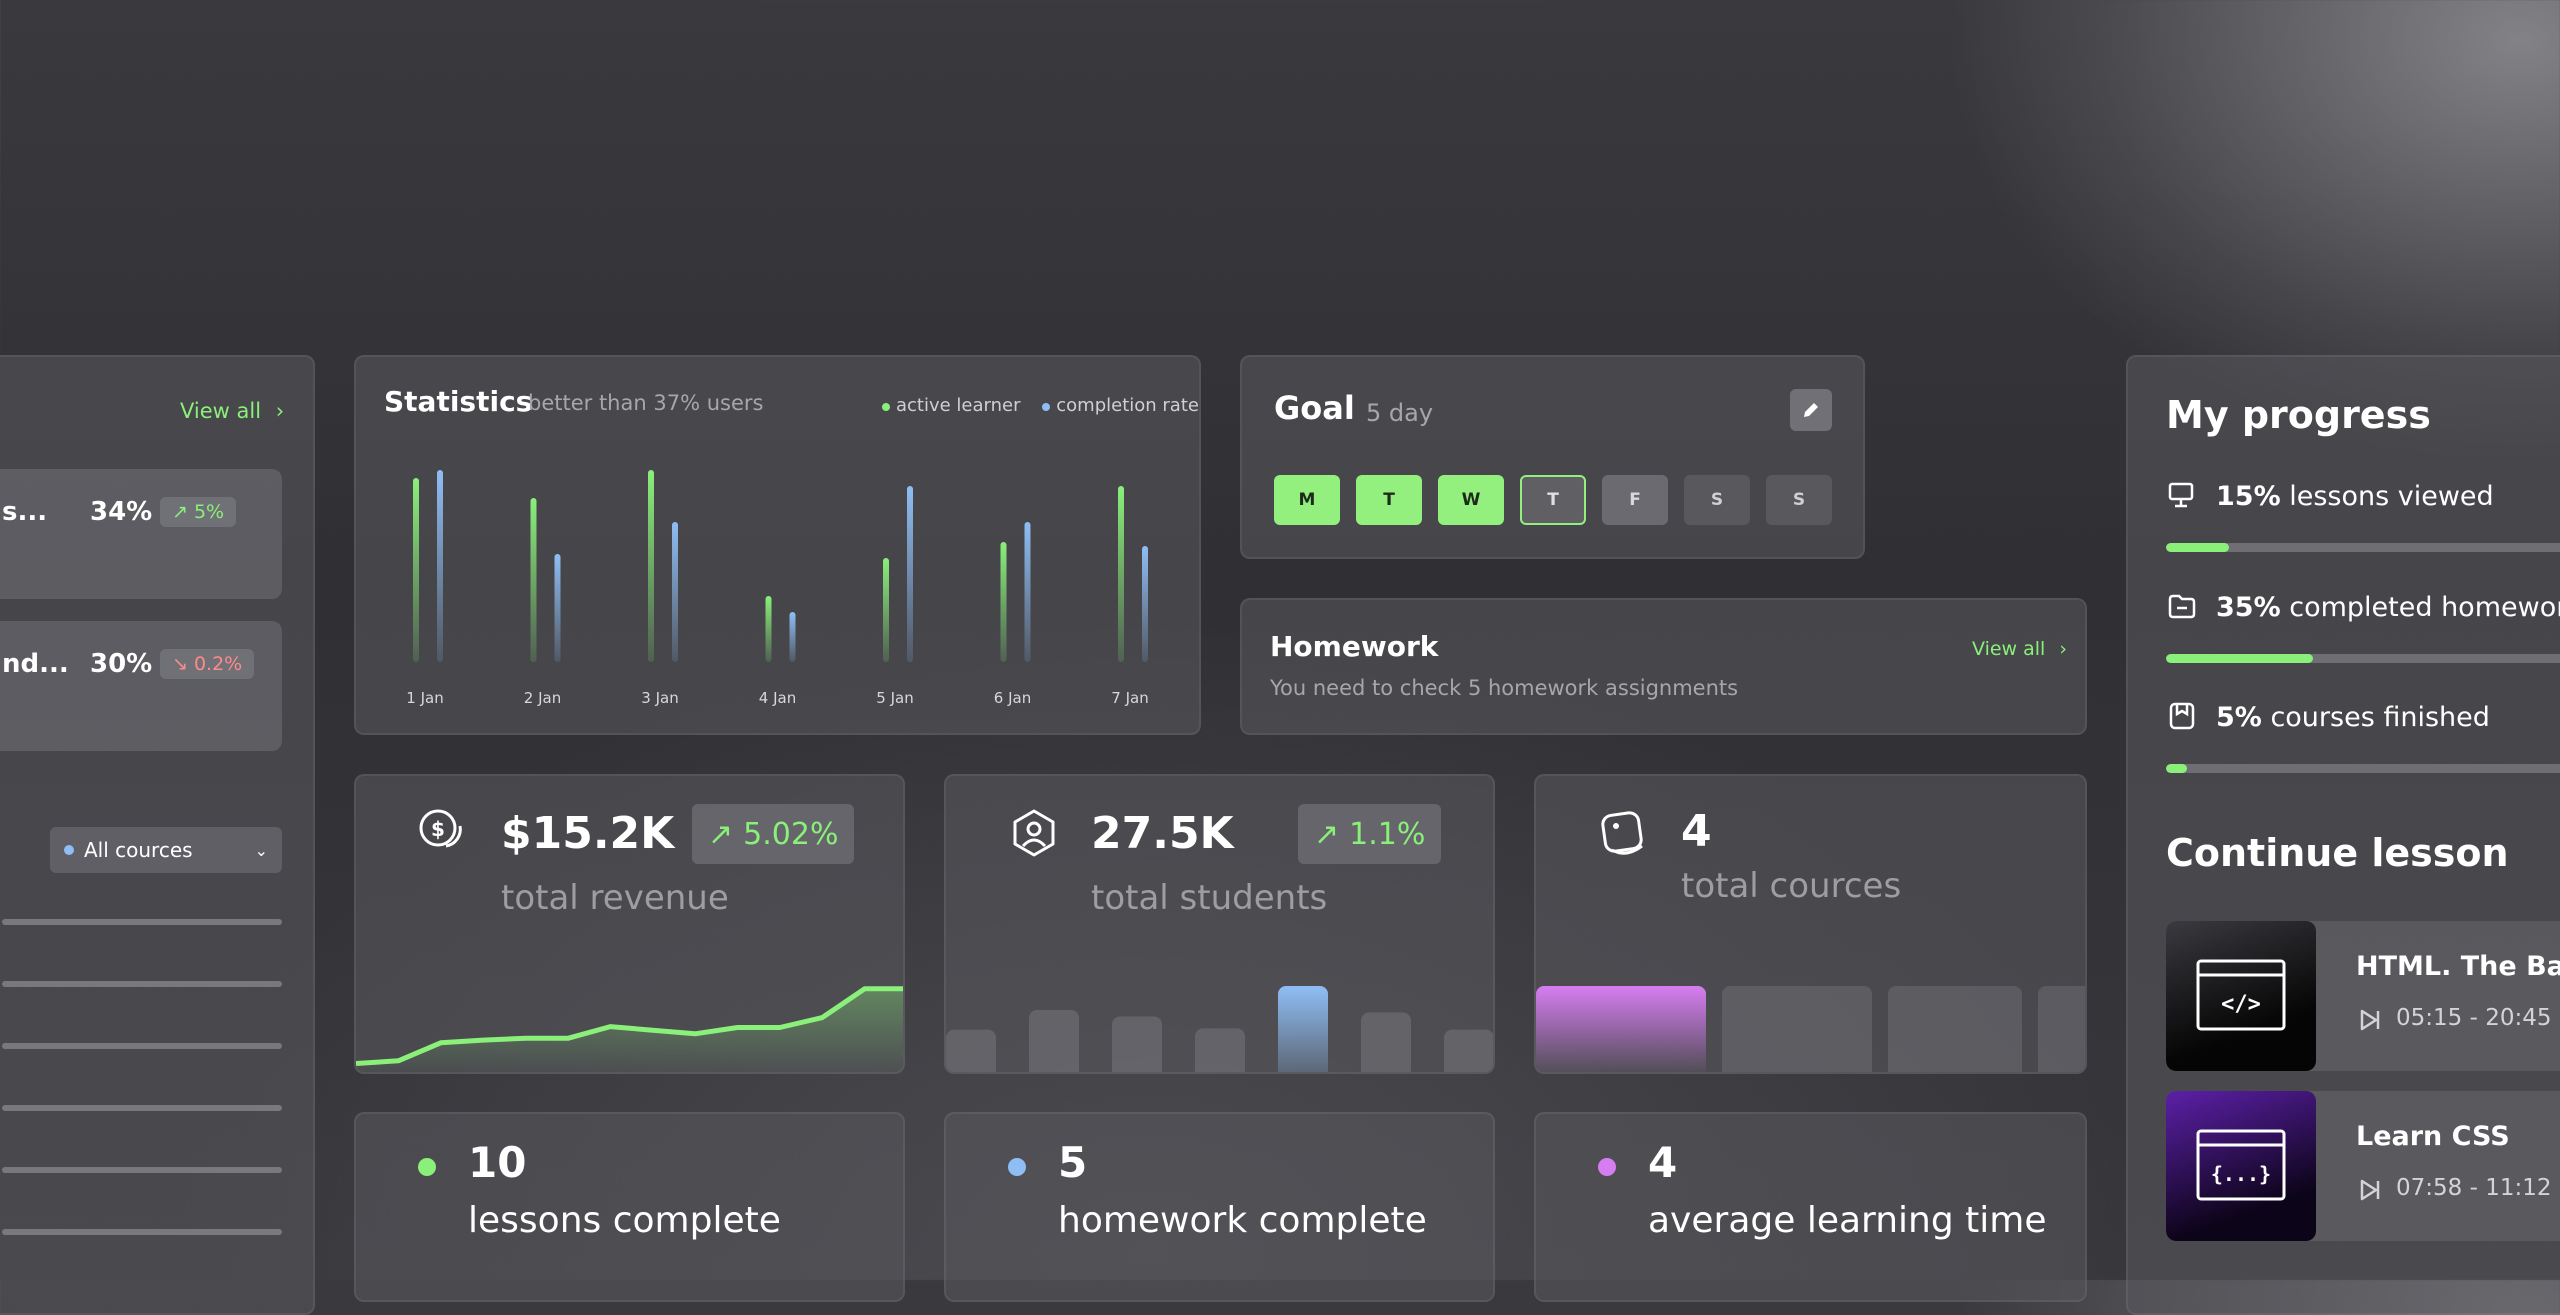  Describe the element at coordinates (2363, 996) in the screenshot. I see `lesson-card: </> HTML. The Basi 05:15 - 20:45` at that location.